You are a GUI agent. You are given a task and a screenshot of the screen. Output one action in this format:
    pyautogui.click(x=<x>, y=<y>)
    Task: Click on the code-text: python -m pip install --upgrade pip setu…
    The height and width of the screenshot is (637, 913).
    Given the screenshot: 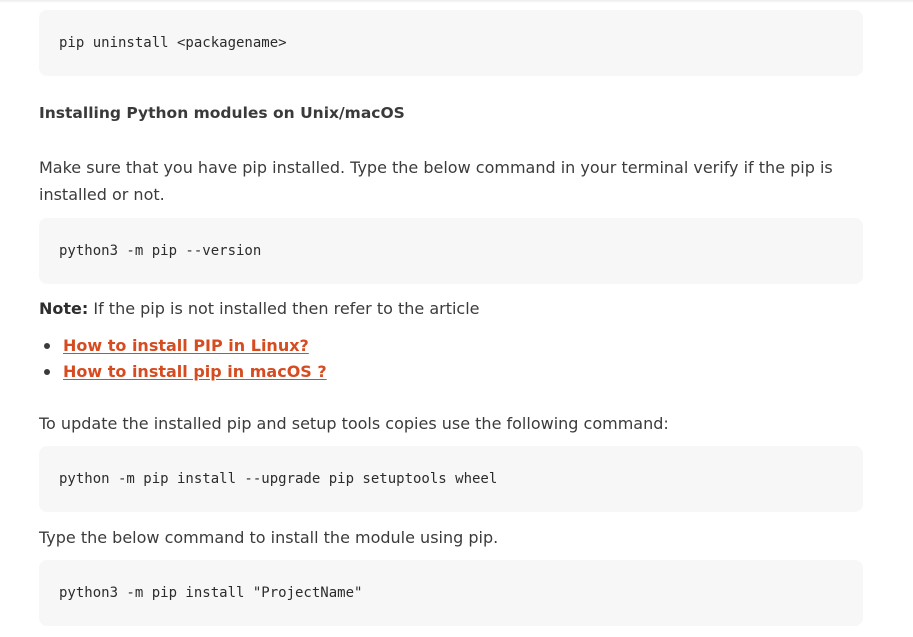 What is the action you would take?
    pyautogui.click(x=278, y=479)
    